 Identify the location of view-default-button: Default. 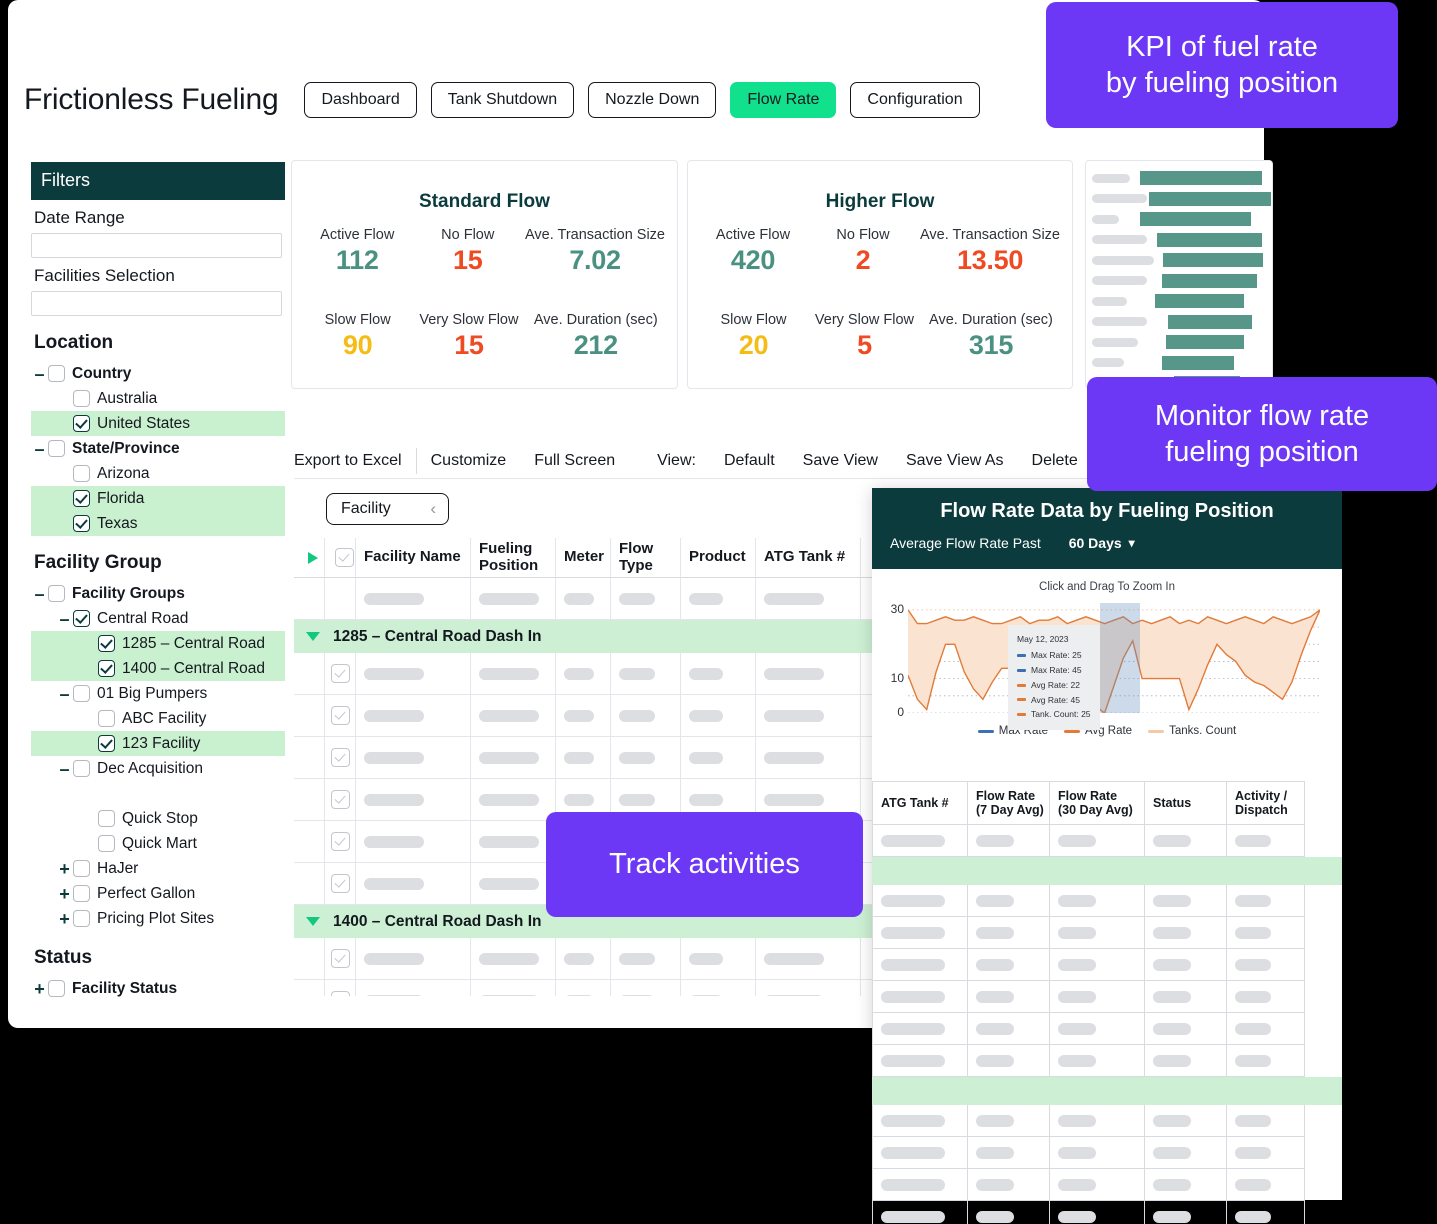
(749, 461).